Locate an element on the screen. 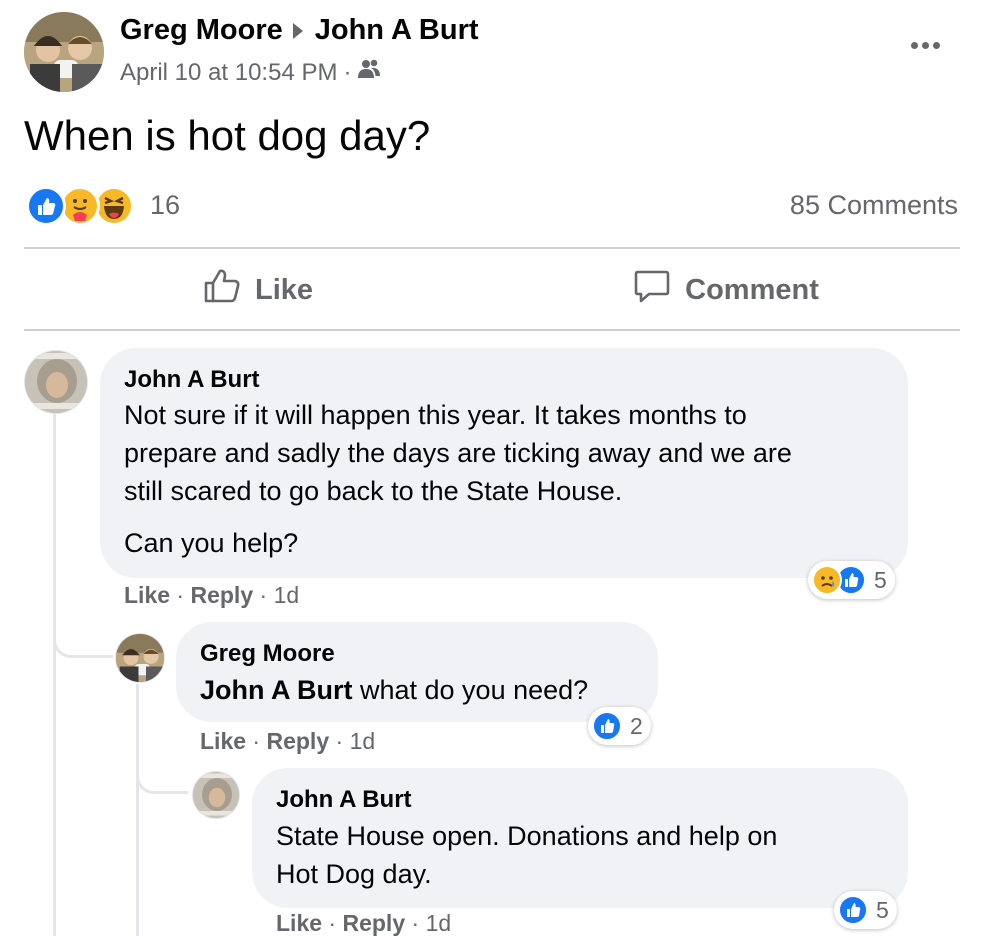 This screenshot has width=984, height=936. sad-reaction-icon is located at coordinates (827, 580).